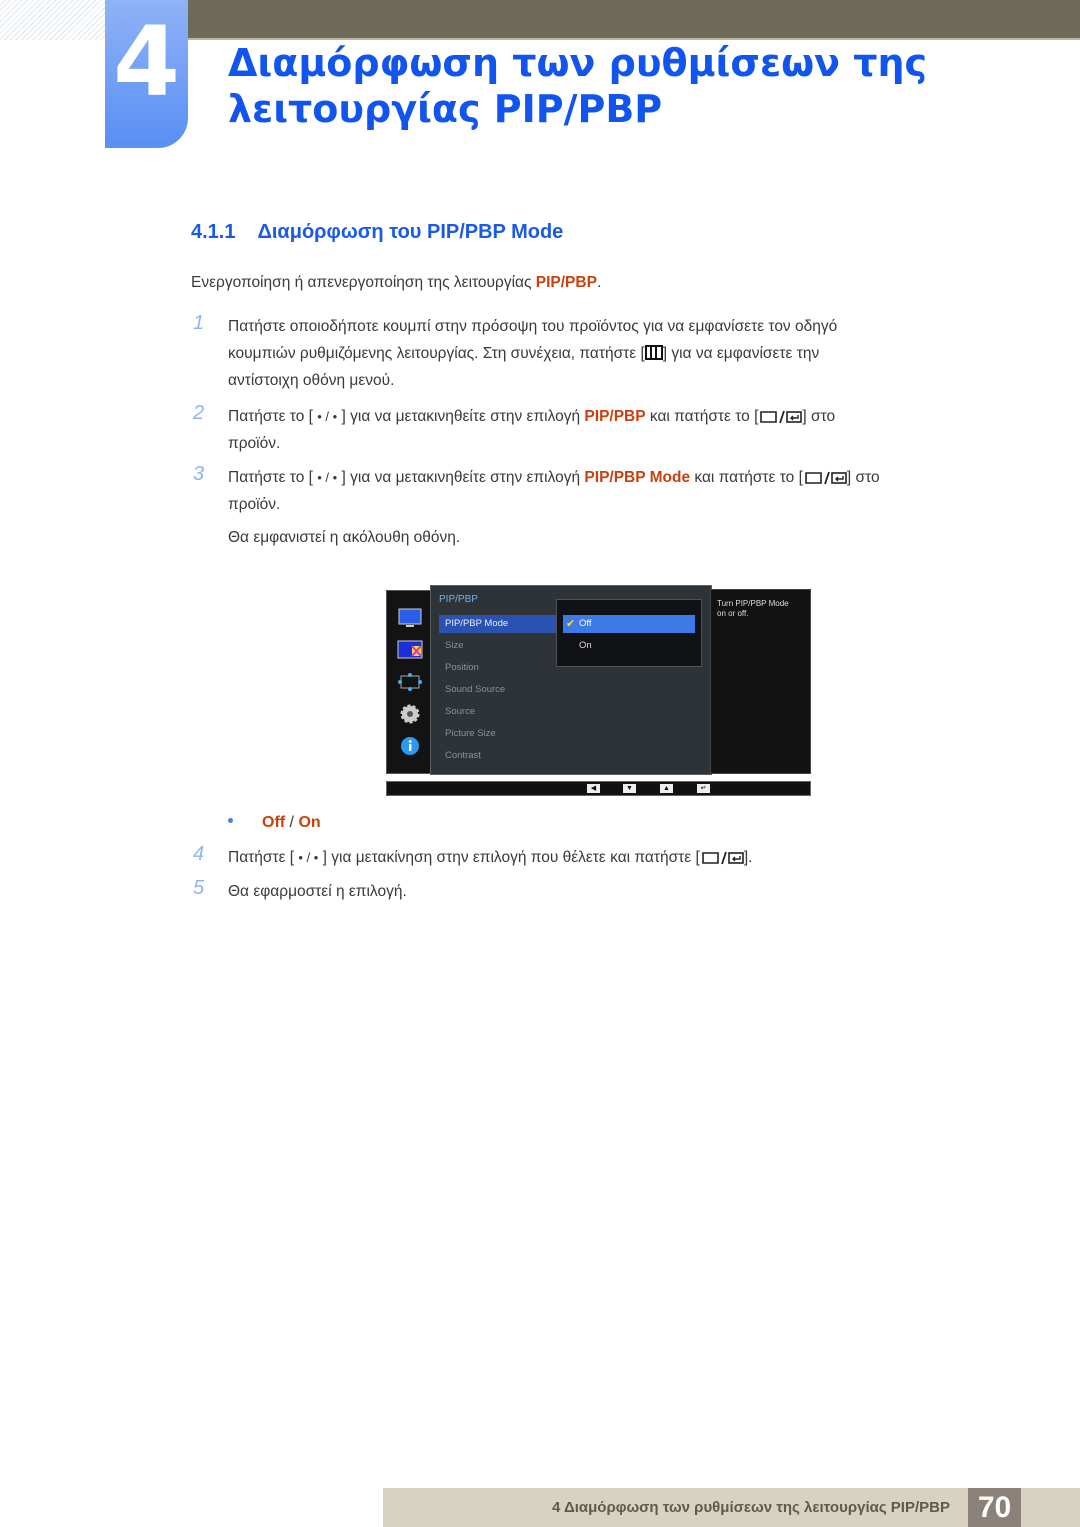 This screenshot has width=1080, height=1527. Describe the element at coordinates (585, 623) in the screenshot. I see `osd-option-off-label: Off` at that location.